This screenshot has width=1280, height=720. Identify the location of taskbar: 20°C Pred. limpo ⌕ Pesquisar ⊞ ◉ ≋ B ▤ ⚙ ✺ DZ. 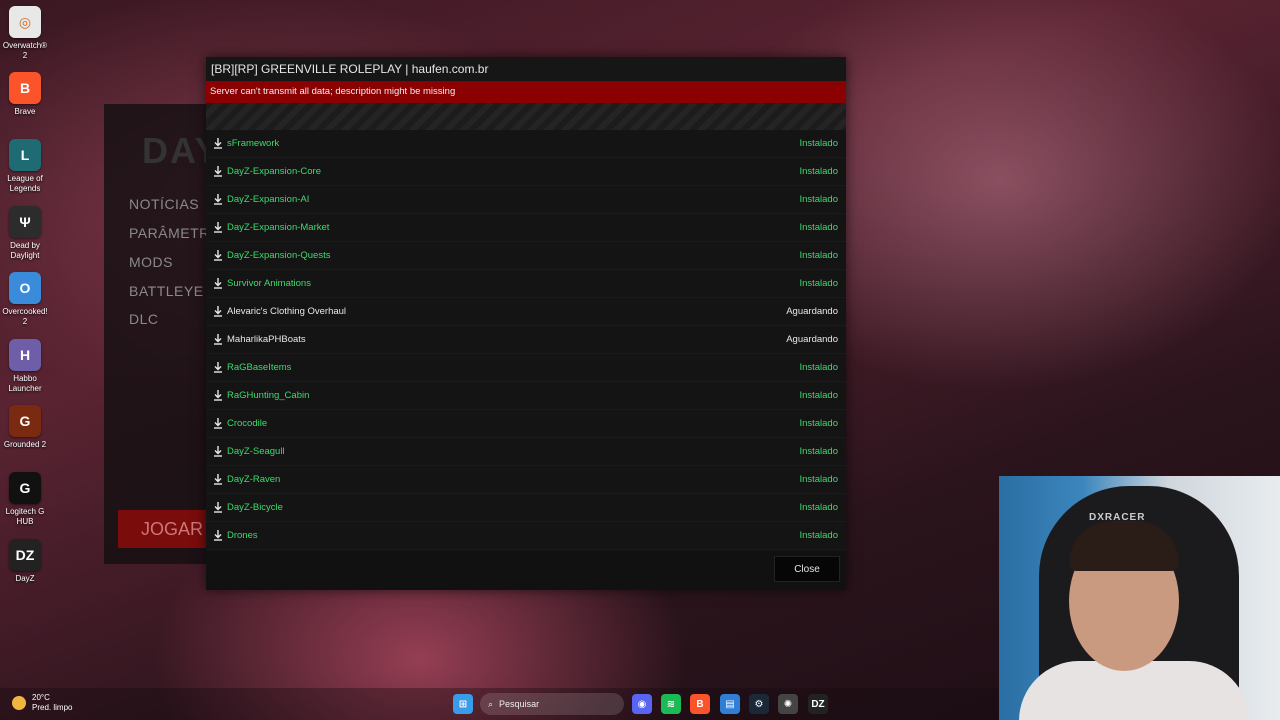
(499, 704).